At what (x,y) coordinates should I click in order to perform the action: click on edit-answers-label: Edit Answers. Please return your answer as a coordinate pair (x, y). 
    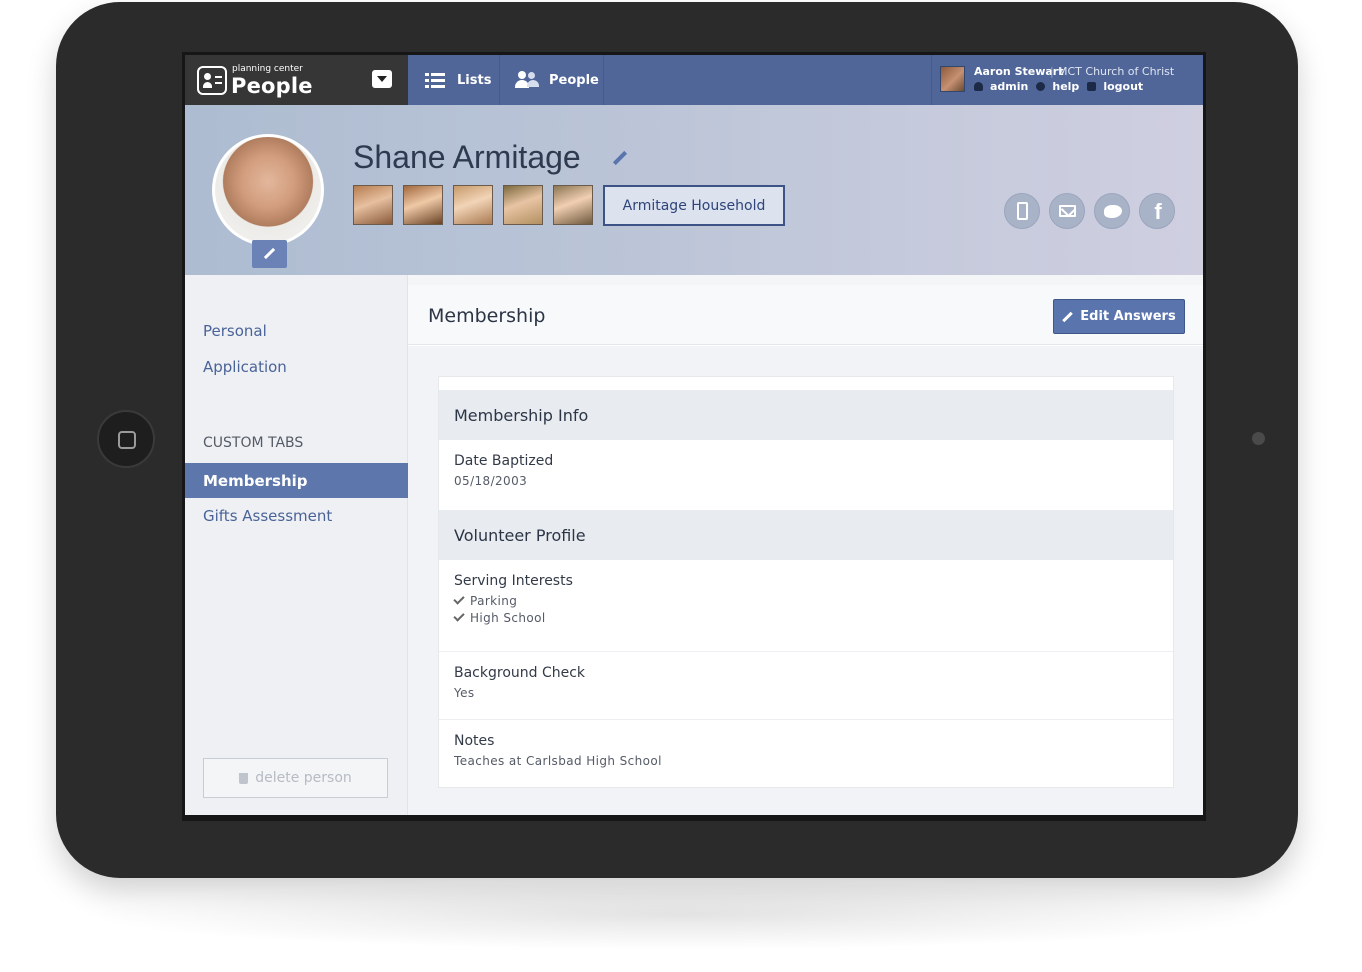
    Looking at the image, I should click on (1128, 316).